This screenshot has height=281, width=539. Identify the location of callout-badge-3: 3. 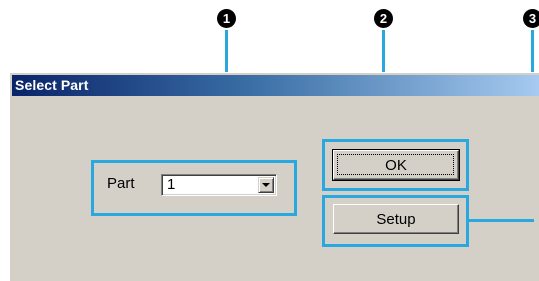
(531, 18).